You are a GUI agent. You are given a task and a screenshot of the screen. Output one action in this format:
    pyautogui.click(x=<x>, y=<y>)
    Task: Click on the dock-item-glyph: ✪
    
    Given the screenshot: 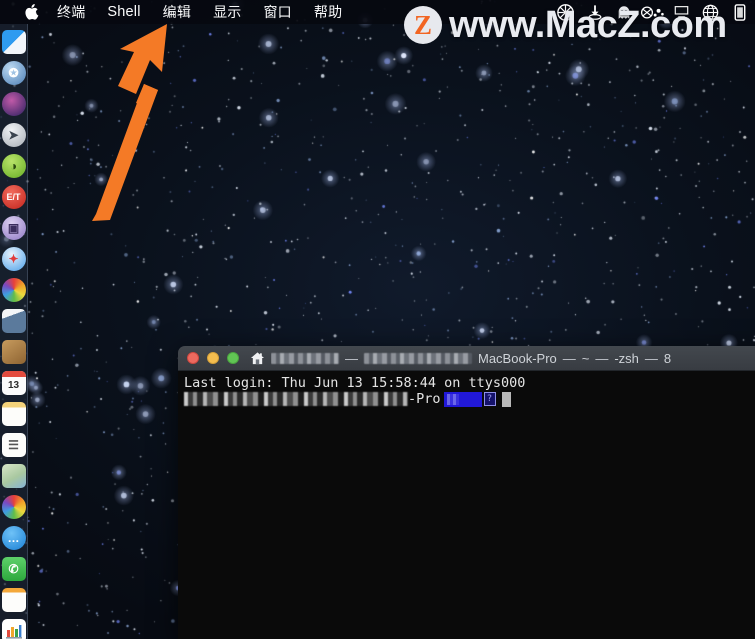 What is the action you would take?
    pyautogui.click(x=13, y=73)
    